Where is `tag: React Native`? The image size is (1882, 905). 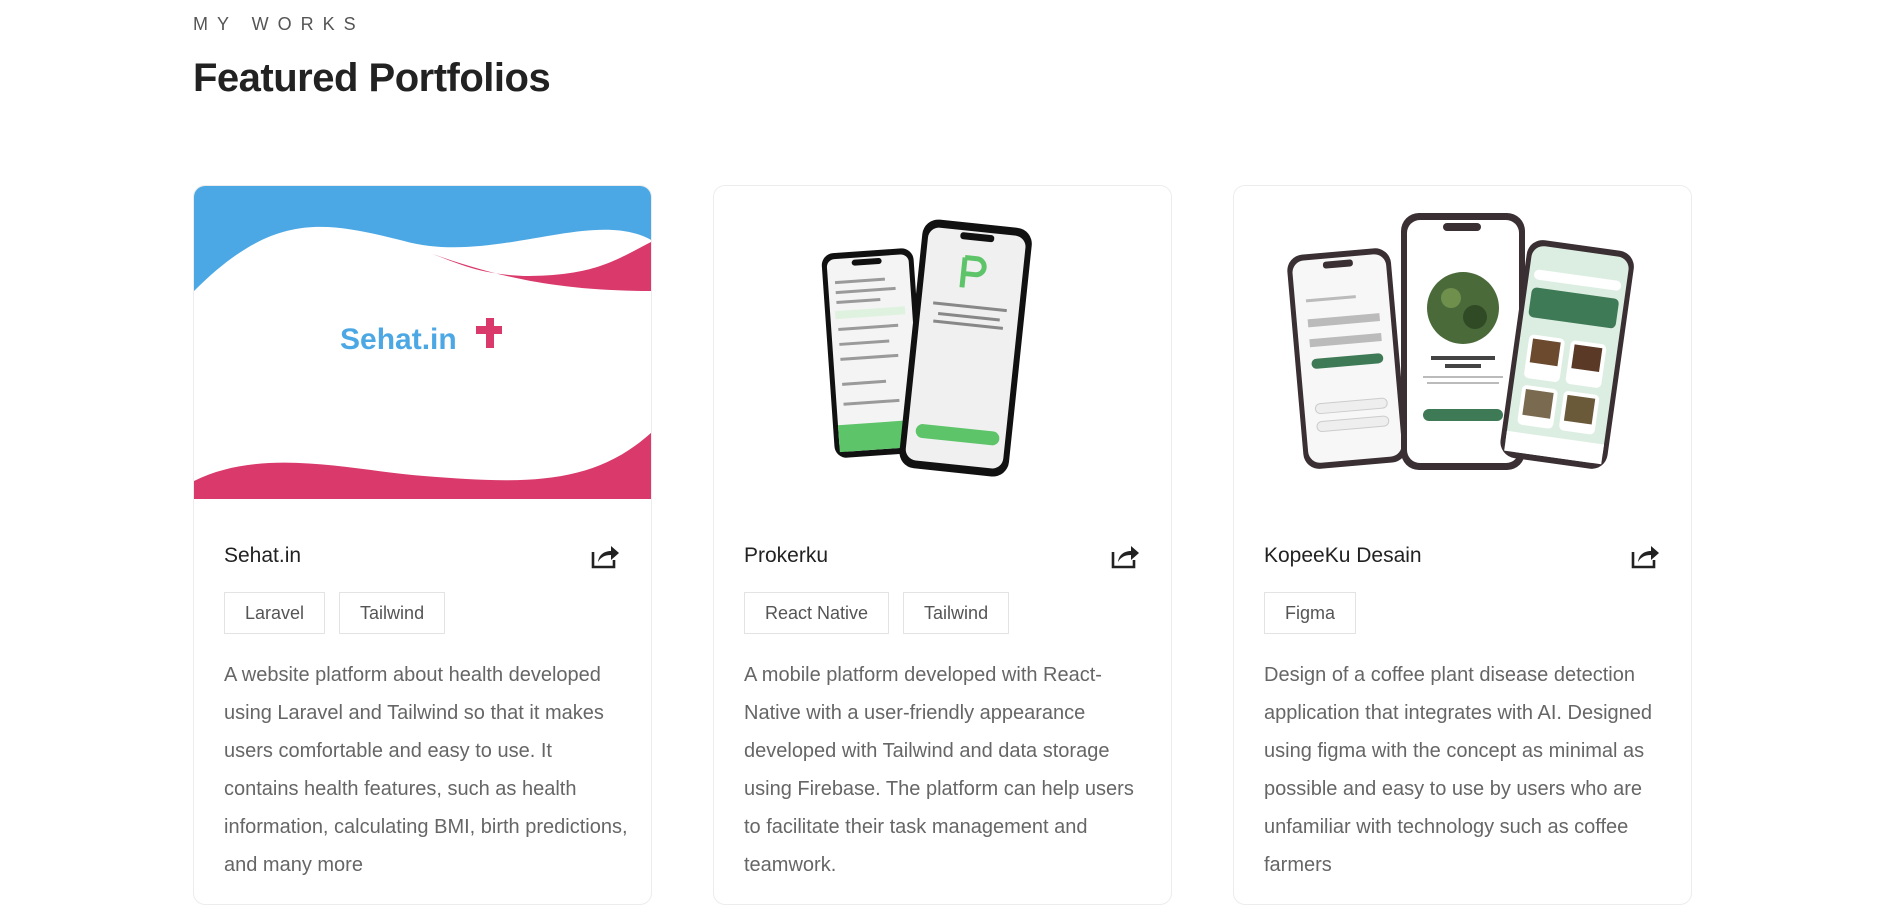
tag: React Native is located at coordinates (817, 613).